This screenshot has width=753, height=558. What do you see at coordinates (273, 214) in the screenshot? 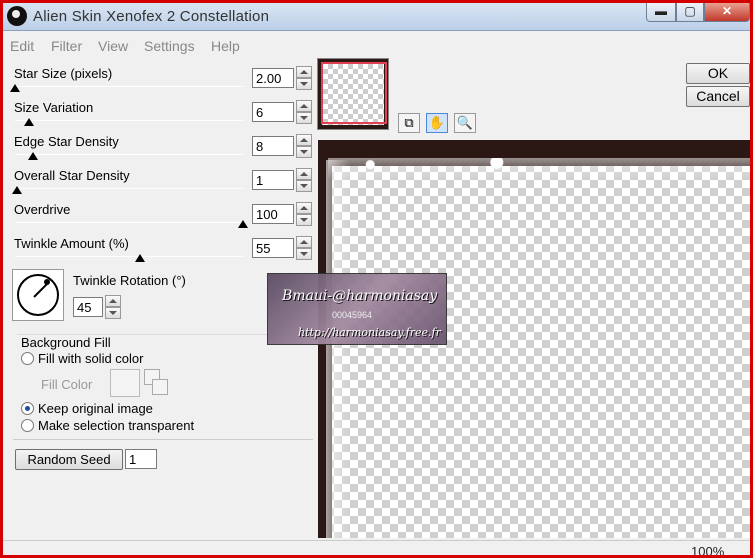
I see `overdrive-input: 100` at bounding box center [273, 214].